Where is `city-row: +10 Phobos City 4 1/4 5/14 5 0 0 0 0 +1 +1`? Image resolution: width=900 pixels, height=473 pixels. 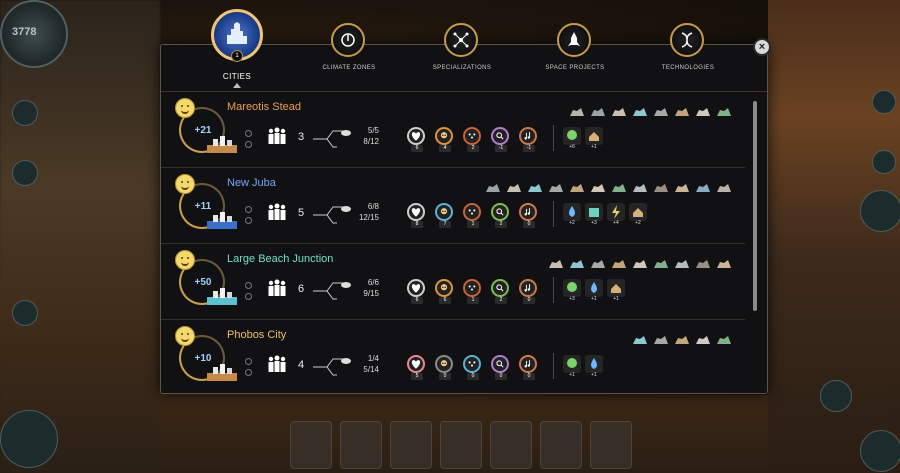 city-row: +10 Phobos City 4 1/4 5/14 5 0 0 0 0 +1 +1 is located at coordinates (453, 357).